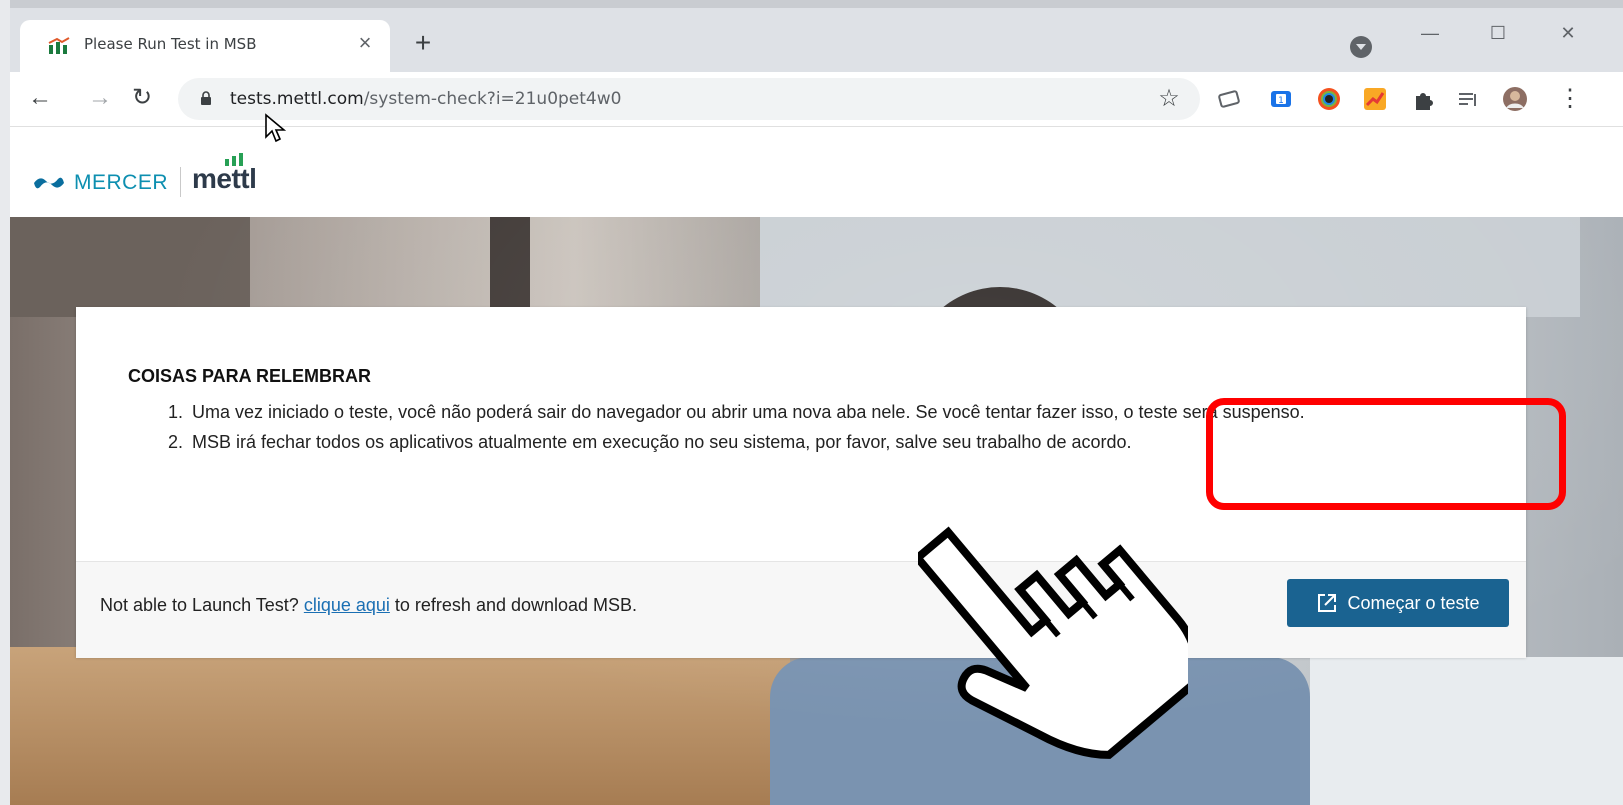 Image resolution: width=1623 pixels, height=805 pixels. Describe the element at coordinates (59, 45) in the screenshot. I see `mettl-favicon-icon` at that location.